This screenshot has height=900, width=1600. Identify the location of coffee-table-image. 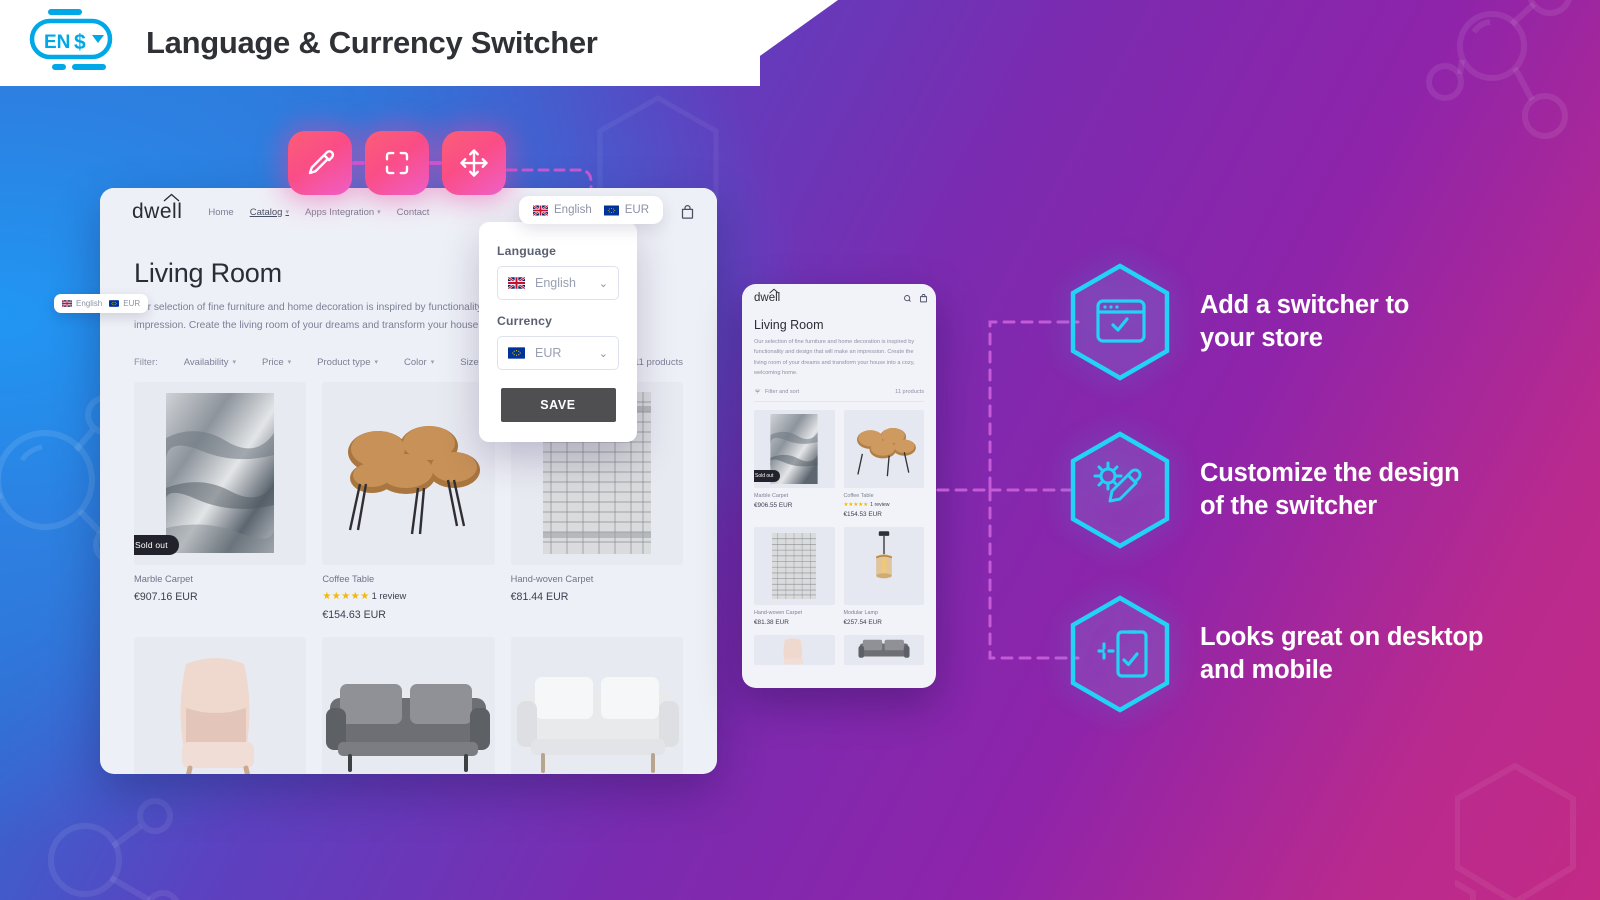
(886, 452).